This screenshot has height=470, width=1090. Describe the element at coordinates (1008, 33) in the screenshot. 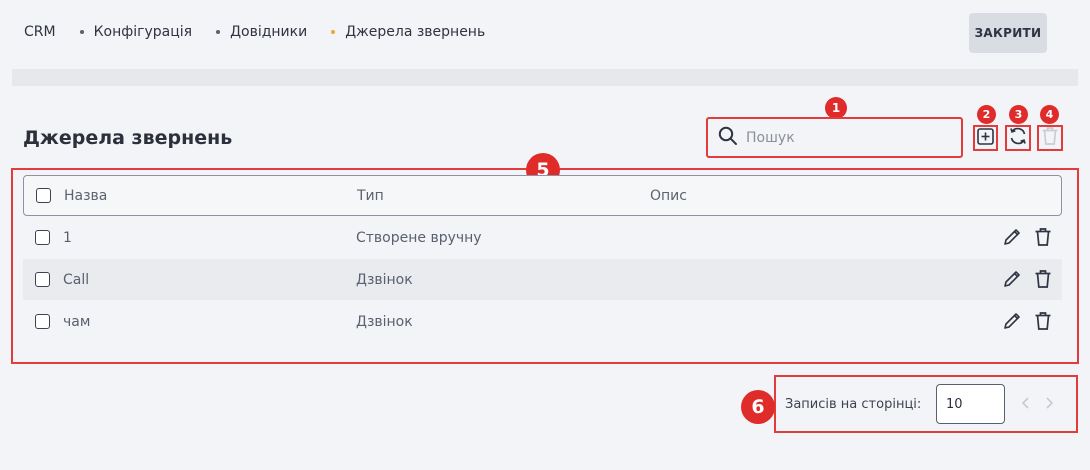

I see `close-button: ЗАКРИТИ` at that location.